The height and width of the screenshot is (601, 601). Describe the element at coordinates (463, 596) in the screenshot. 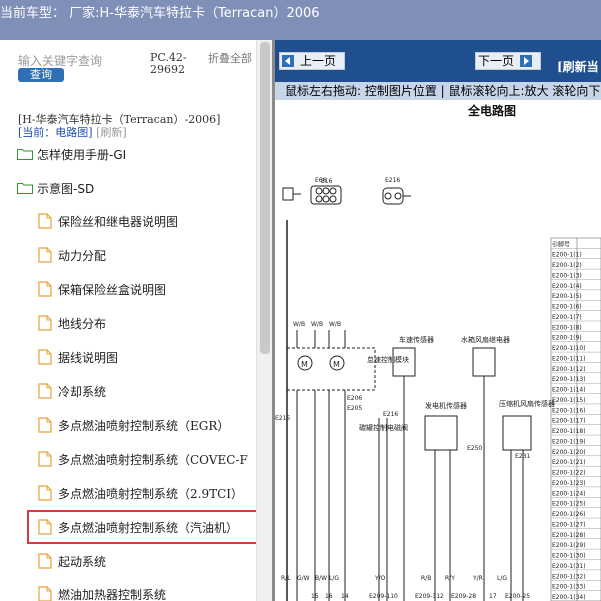

I see `pin-number: E209-28` at that location.